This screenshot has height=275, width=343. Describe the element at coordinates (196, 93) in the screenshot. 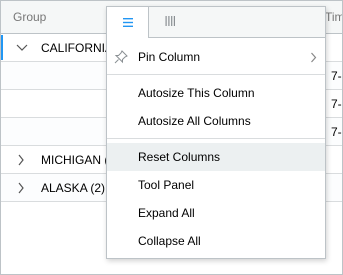

I see `menu-item-label: Autosize This Column` at that location.